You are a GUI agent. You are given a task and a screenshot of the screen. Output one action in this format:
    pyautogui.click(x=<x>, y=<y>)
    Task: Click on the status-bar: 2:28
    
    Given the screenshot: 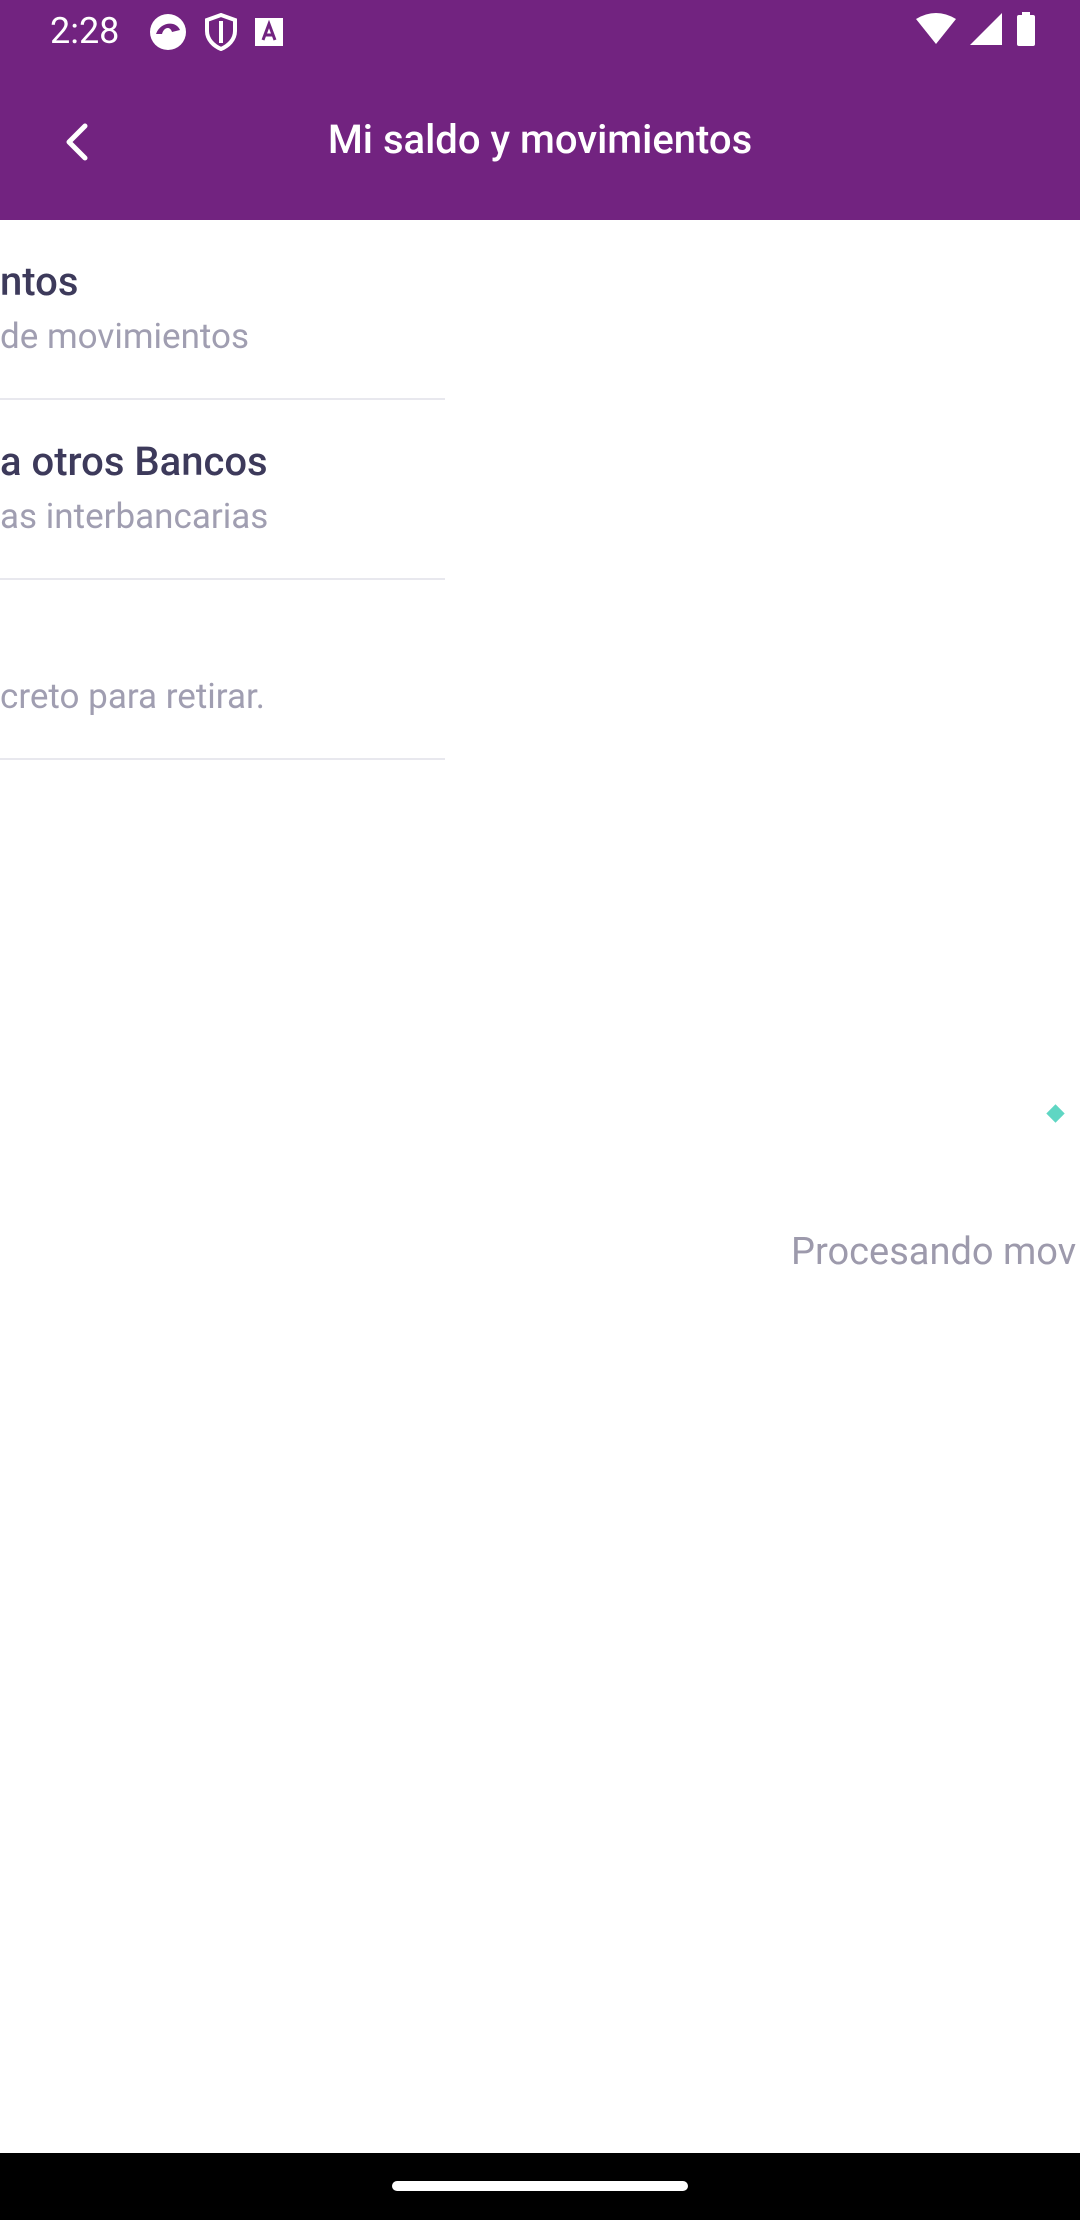 What is the action you would take?
    pyautogui.click(x=540, y=32)
    